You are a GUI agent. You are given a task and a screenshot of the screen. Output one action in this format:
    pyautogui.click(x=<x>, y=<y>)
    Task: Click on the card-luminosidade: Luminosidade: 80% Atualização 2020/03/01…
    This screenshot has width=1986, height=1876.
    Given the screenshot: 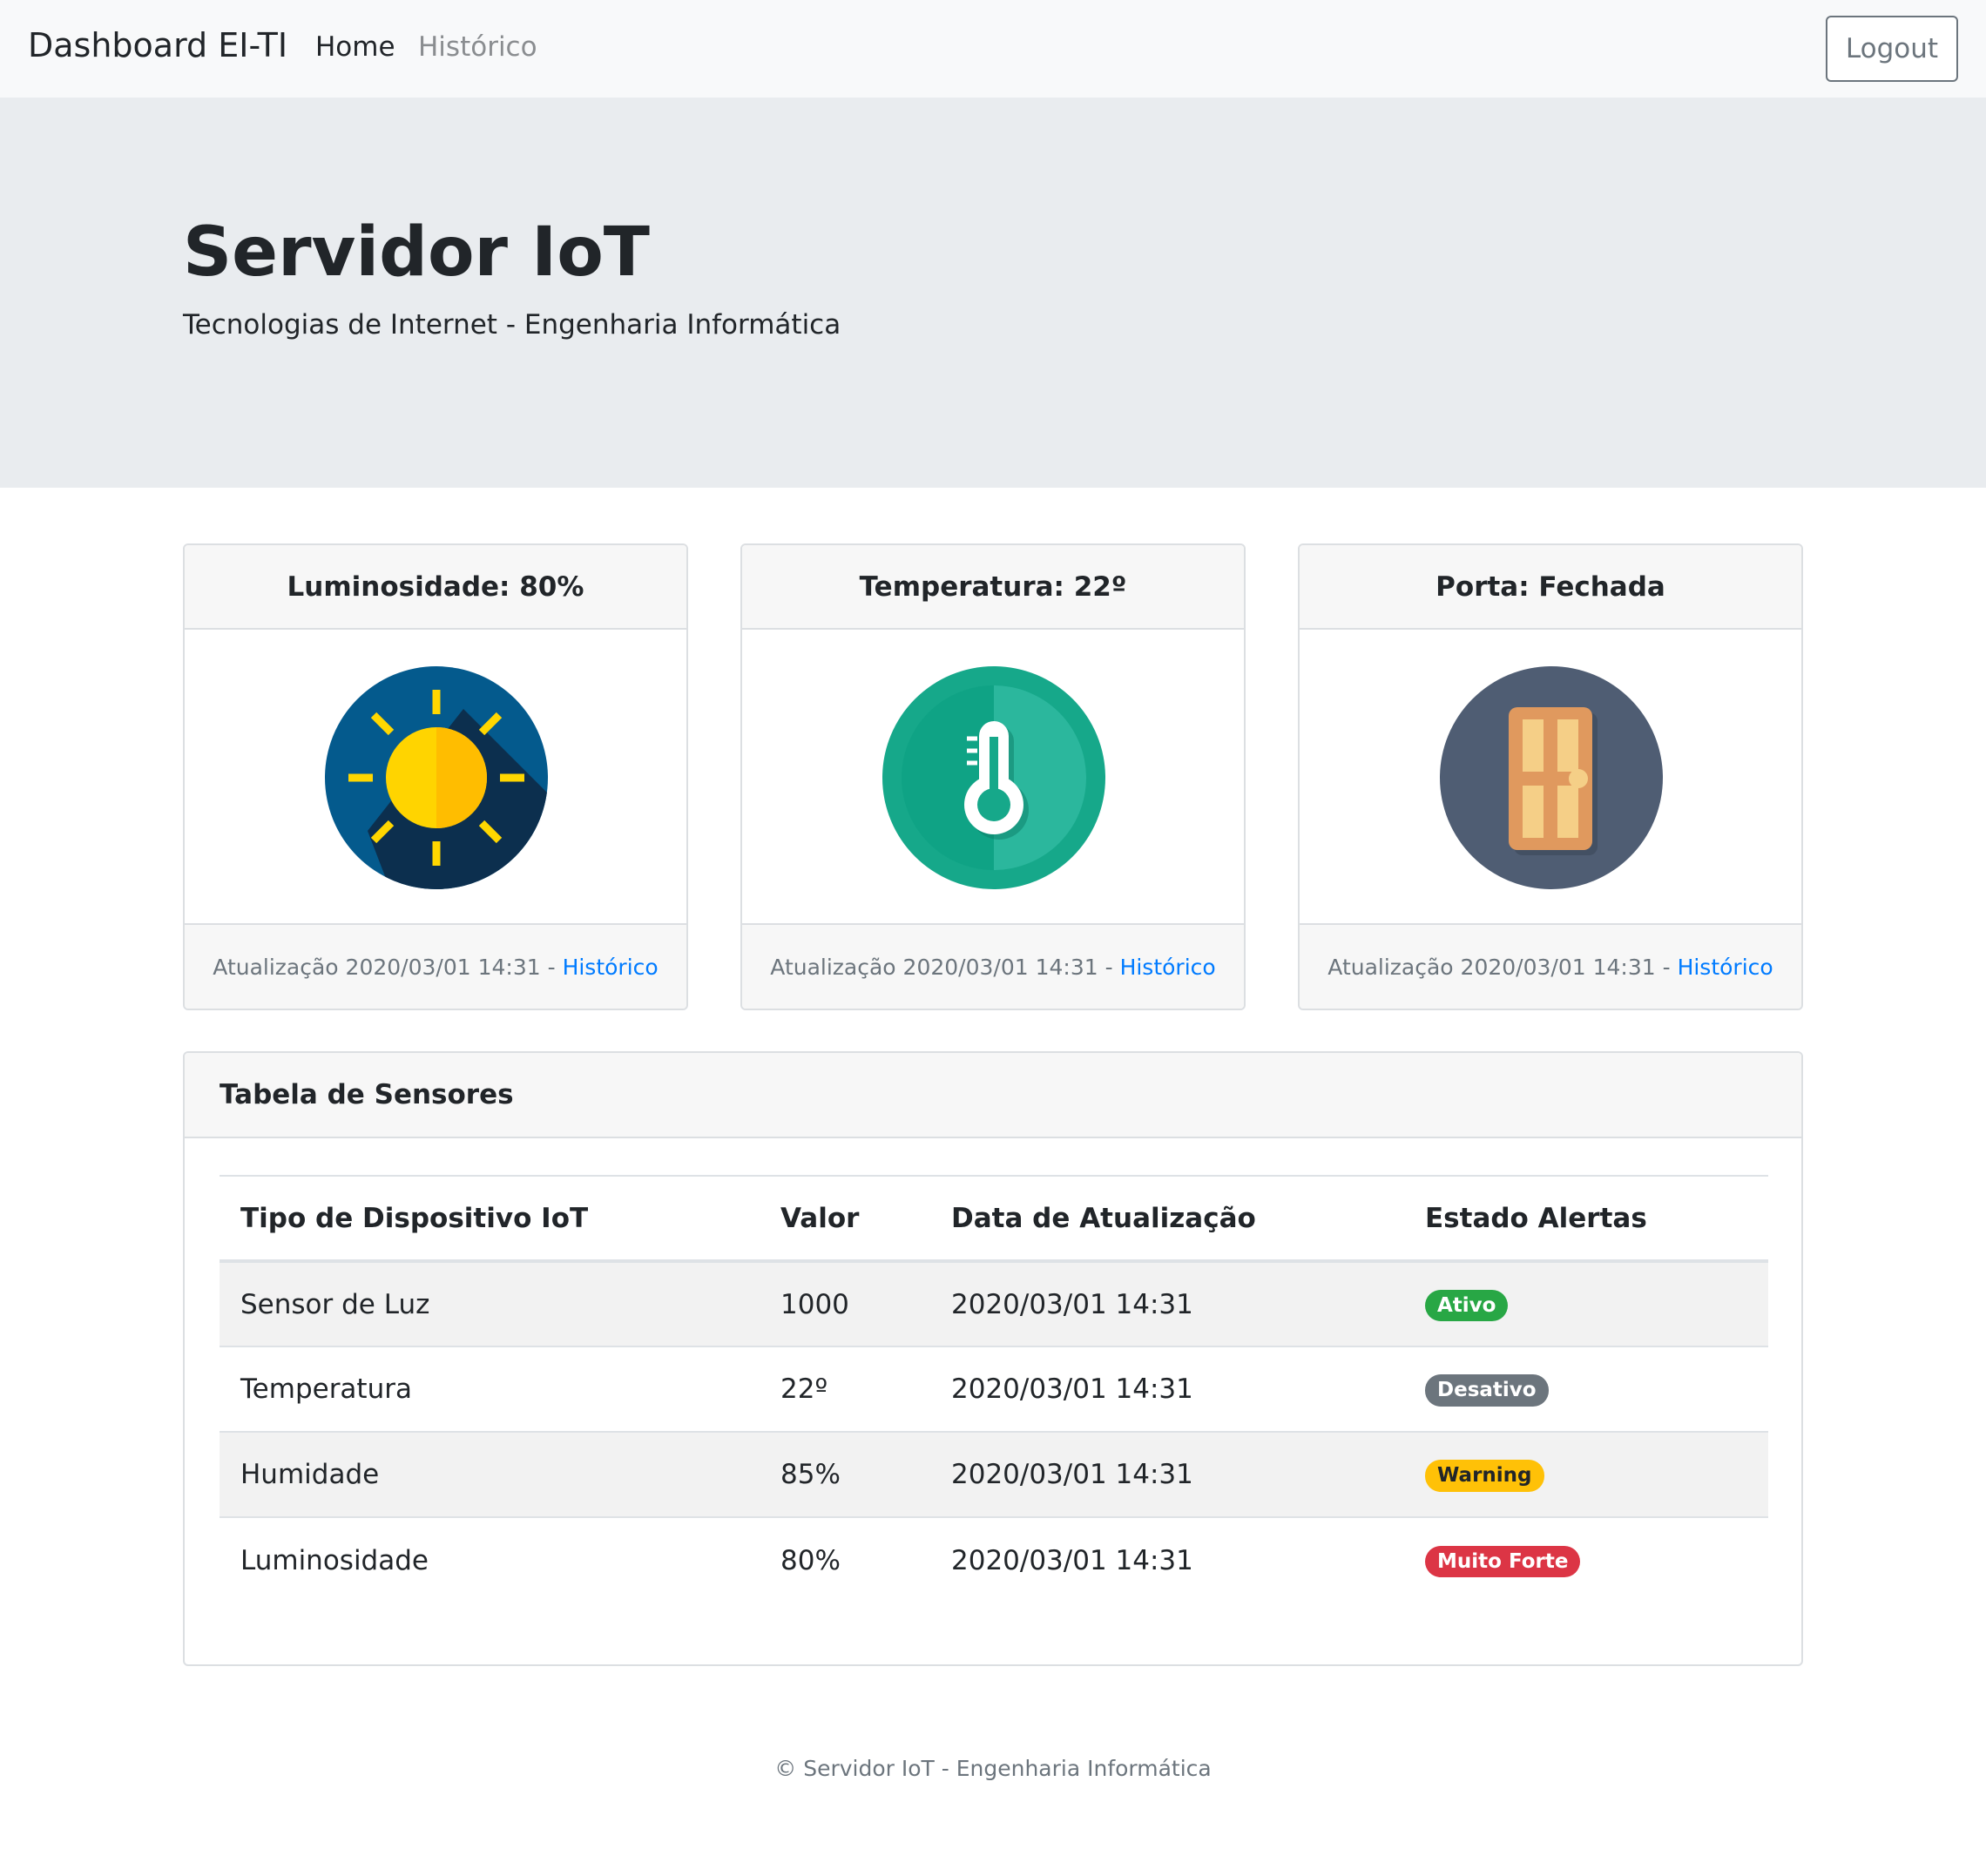 What is the action you would take?
    pyautogui.click(x=435, y=776)
    